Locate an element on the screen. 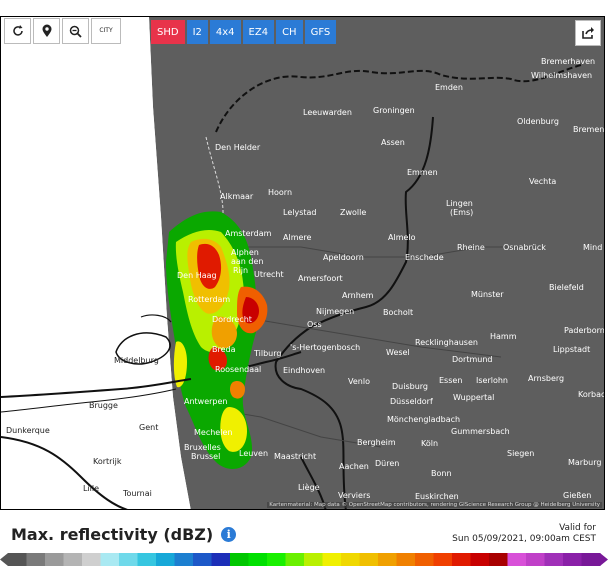  city-label: Bocholt is located at coordinates (398, 312).